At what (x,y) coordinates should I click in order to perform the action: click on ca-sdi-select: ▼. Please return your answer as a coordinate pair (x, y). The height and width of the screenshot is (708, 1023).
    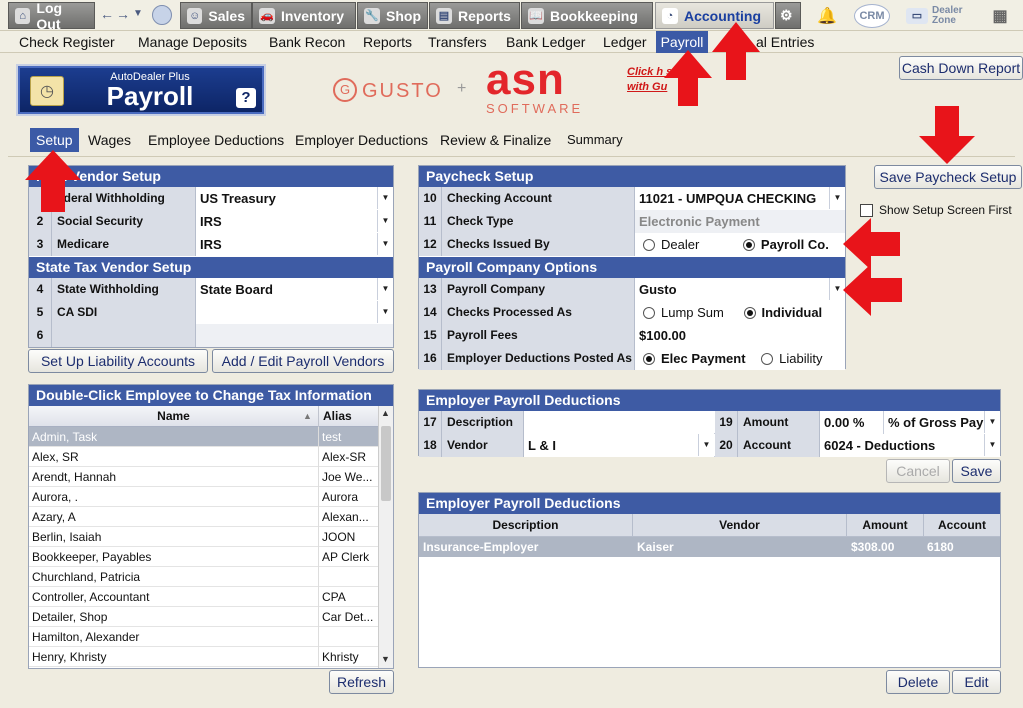
    Looking at the image, I should click on (294, 312).